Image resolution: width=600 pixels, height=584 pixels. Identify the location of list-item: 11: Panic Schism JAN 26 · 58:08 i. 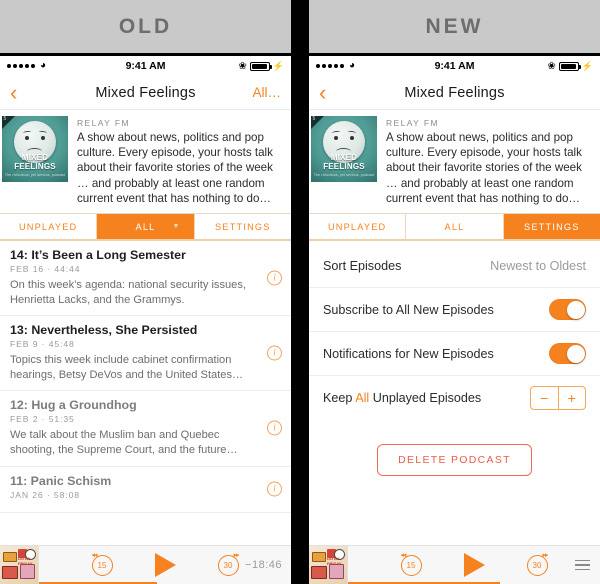
(145, 490).